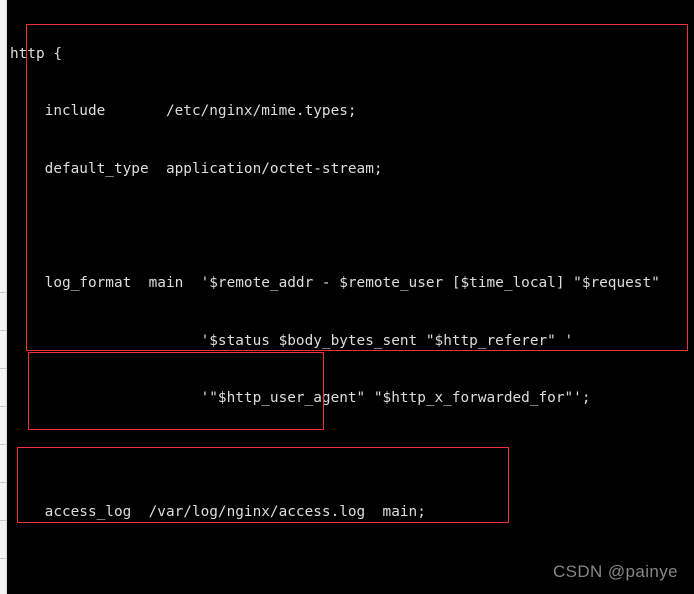  Describe the element at coordinates (183, 111) in the screenshot. I see `code-line: include /etc/nginx/mime.types;` at that location.